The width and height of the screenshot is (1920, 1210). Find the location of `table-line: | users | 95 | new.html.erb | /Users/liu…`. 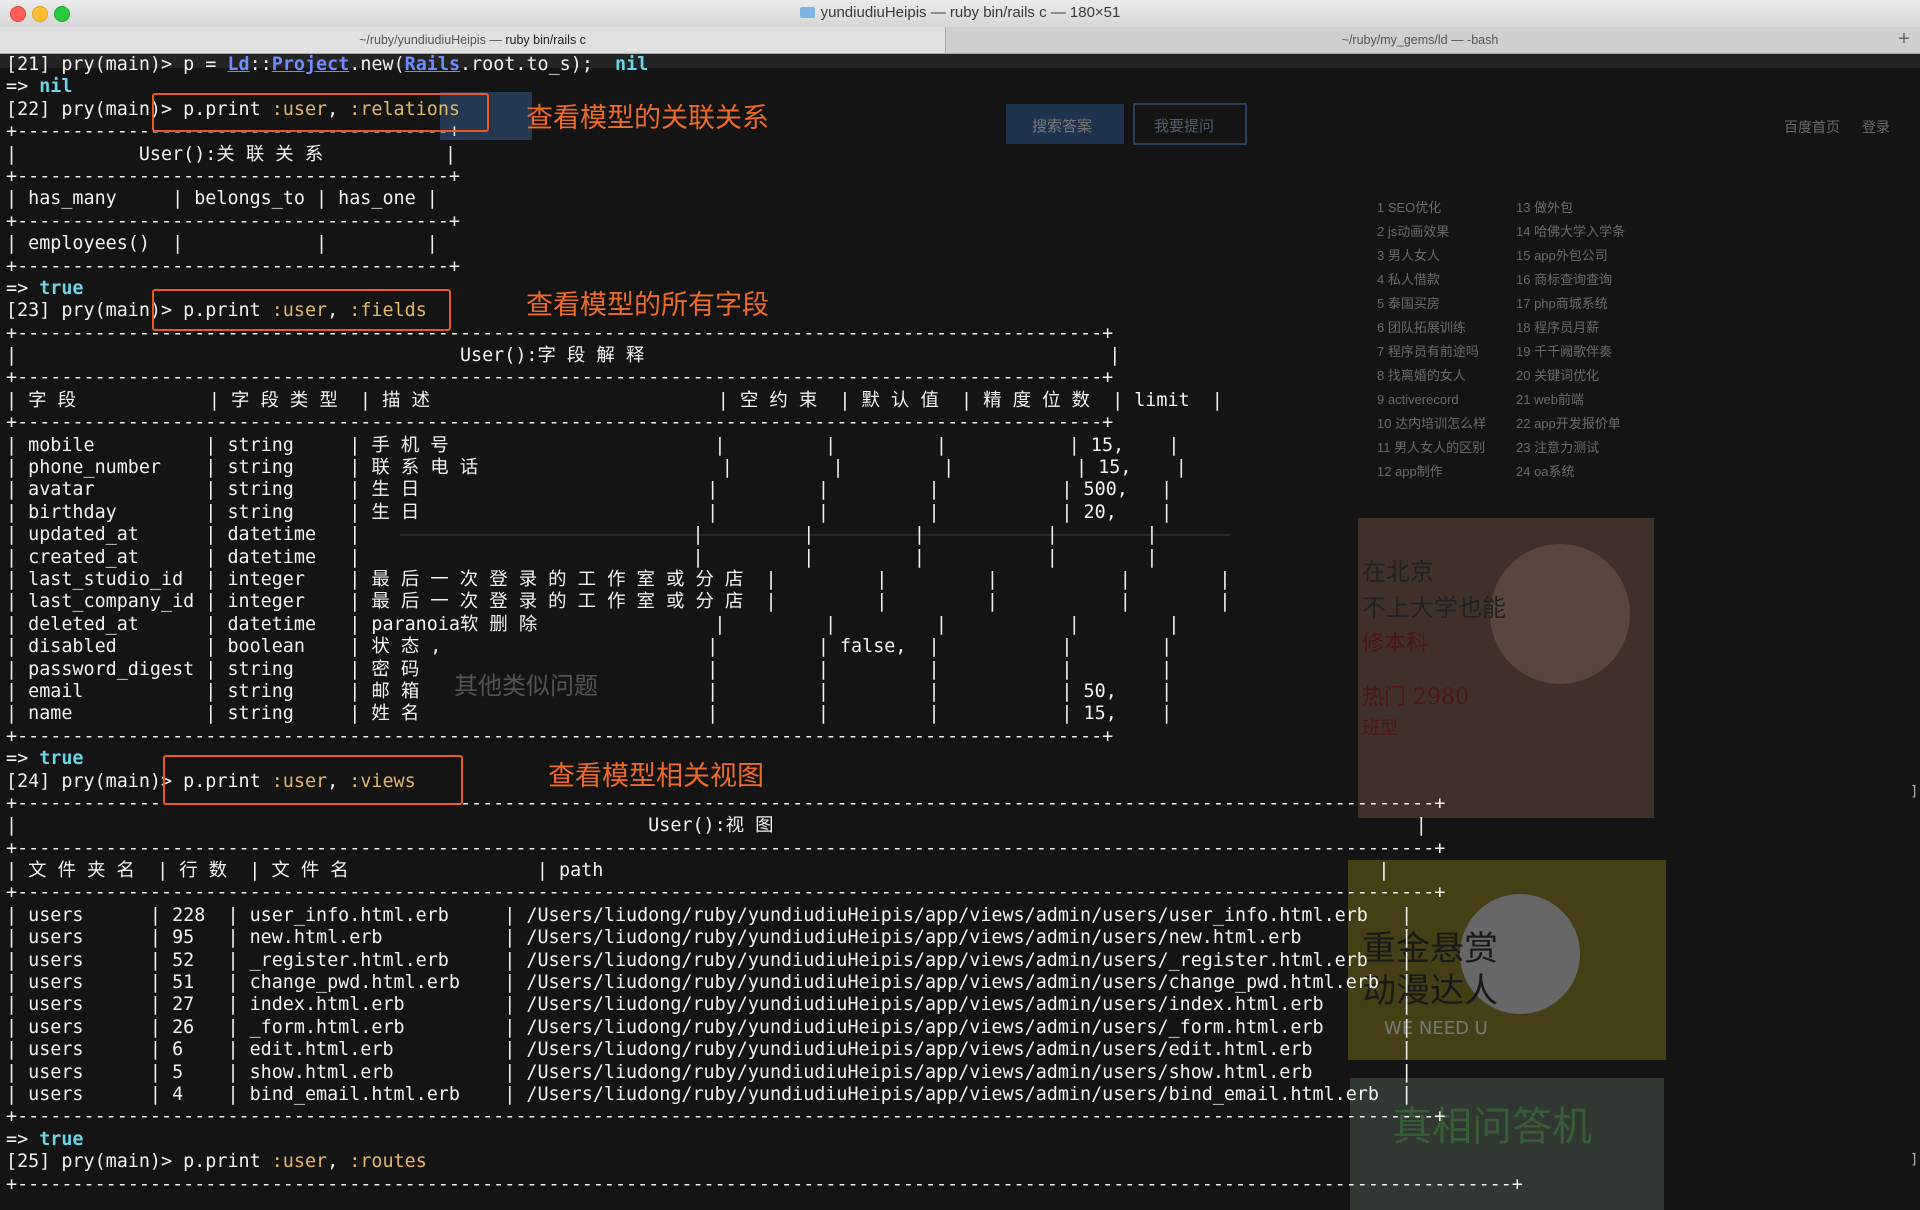

table-line: | users | 95 | new.html.erb | /Users/liu… is located at coordinates (709, 938).